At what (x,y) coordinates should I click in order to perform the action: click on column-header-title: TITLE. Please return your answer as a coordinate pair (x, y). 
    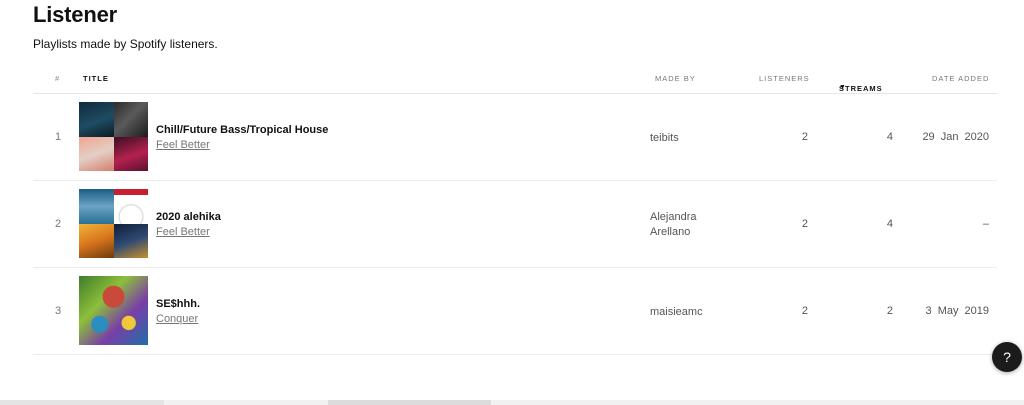
    Looking at the image, I should click on (96, 78).